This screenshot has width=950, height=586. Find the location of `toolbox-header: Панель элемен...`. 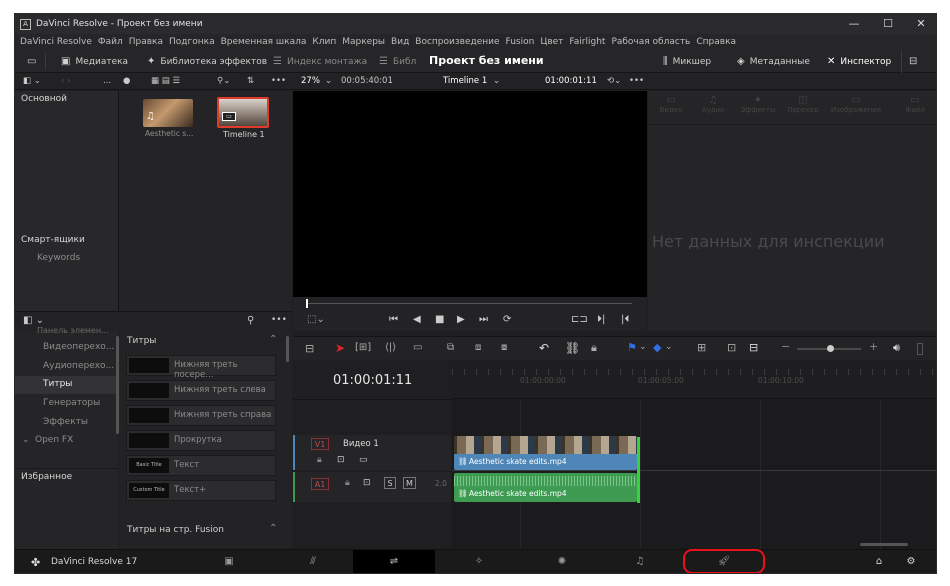

toolbox-header: Панель элемен... is located at coordinates (73, 330).